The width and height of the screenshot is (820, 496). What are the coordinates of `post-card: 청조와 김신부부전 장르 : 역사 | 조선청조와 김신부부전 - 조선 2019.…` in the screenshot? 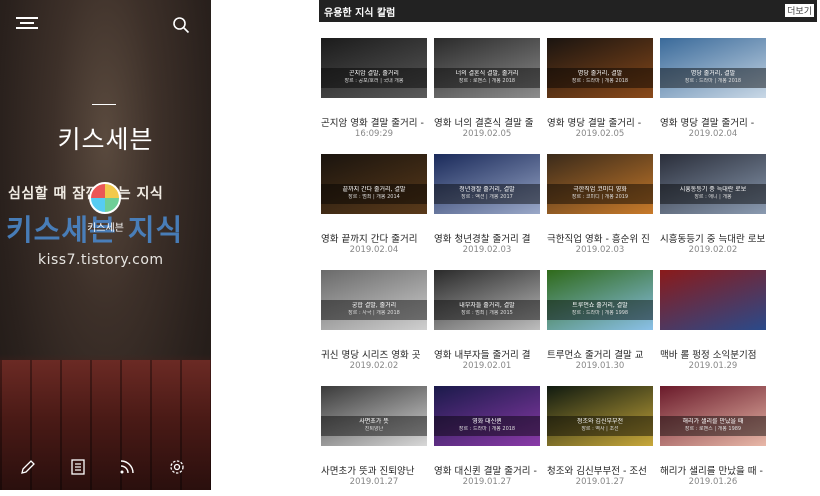 It's located at (601, 441).